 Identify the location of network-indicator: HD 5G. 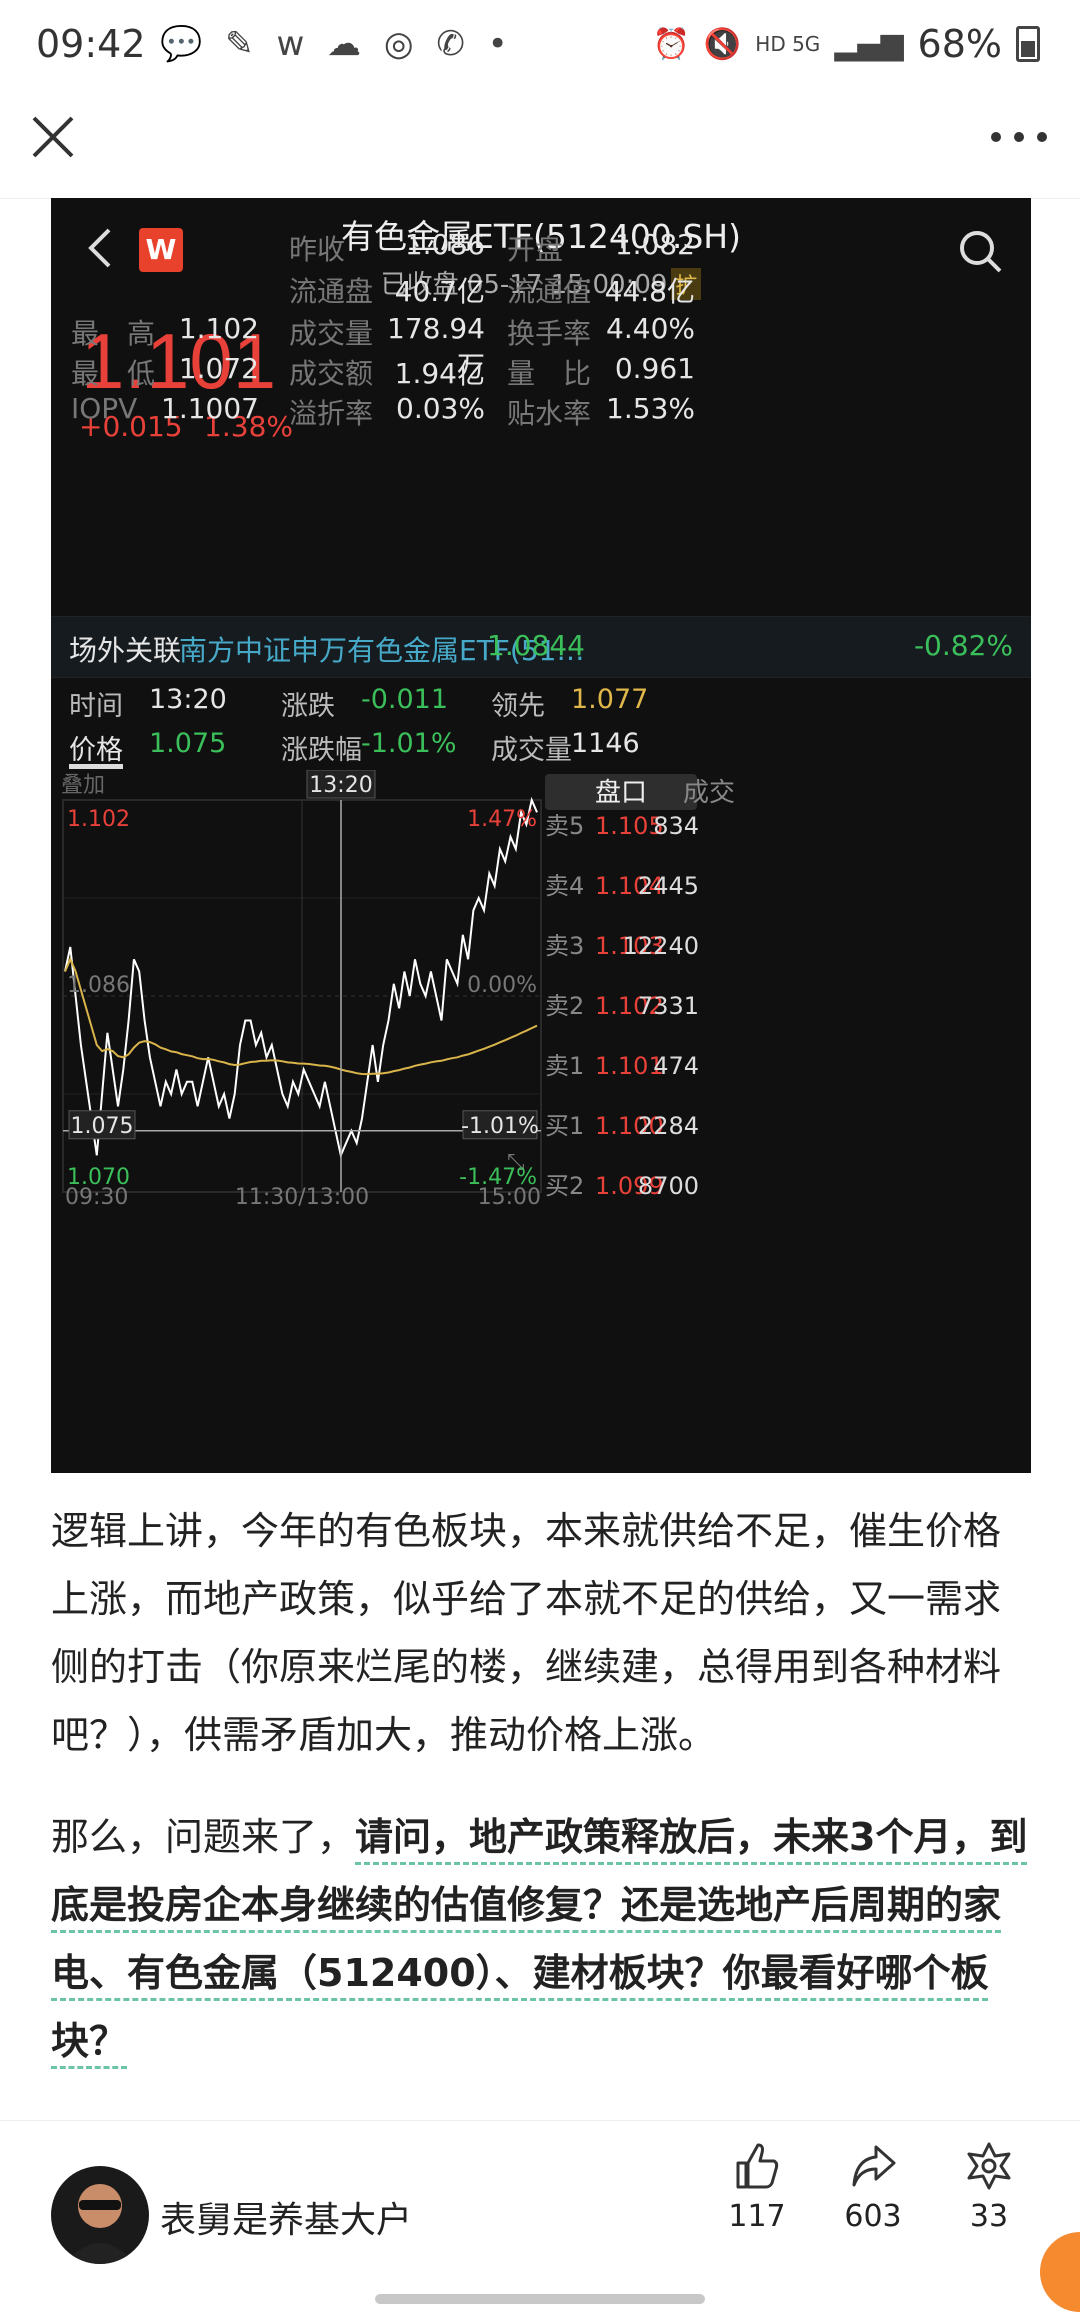
(788, 44).